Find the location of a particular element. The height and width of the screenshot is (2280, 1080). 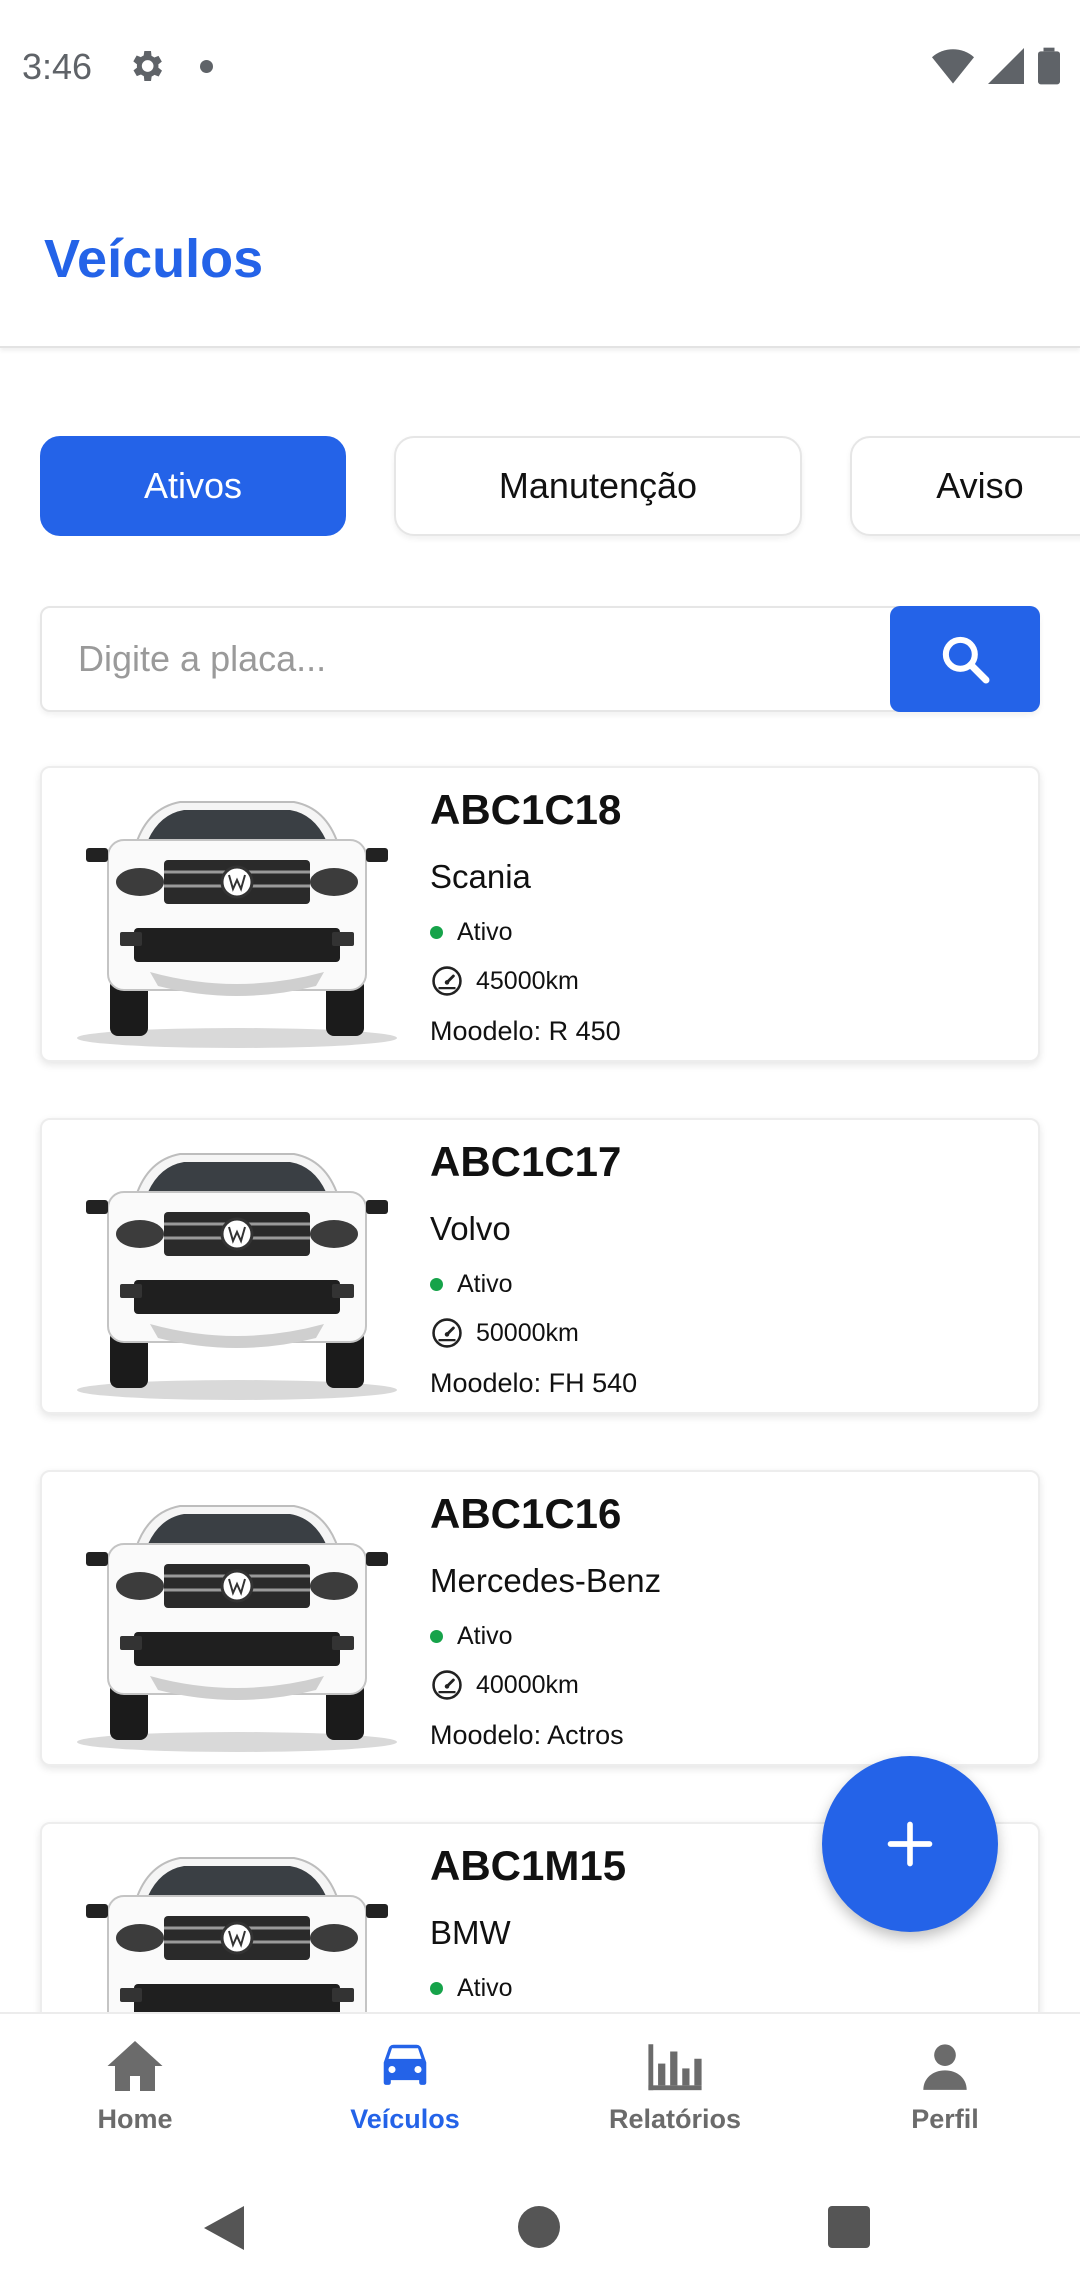

filter-tabs: Ativos Manutenção Aviso is located at coordinates (540, 486).